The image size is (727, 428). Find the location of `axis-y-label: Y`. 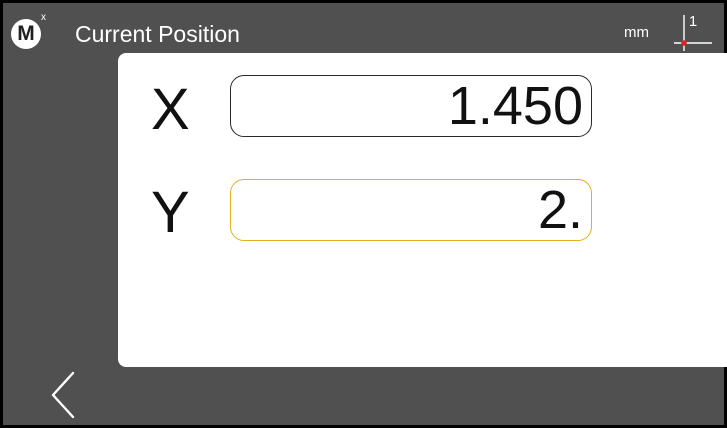

axis-y-label: Y is located at coordinates (170, 212).